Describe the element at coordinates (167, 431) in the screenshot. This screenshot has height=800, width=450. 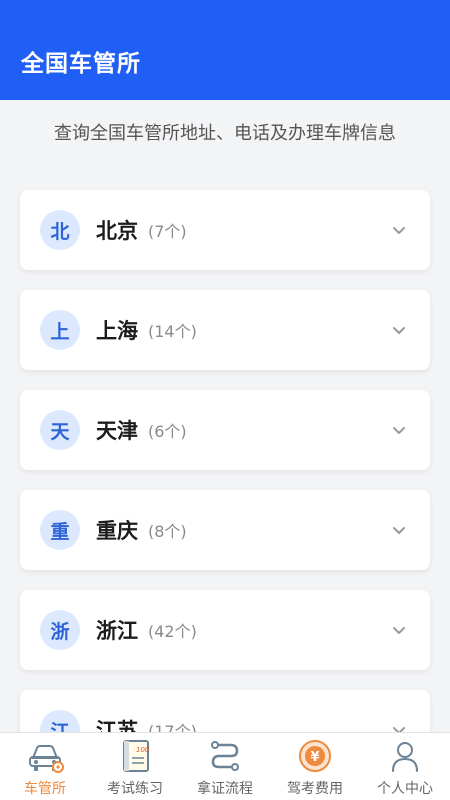
I see `office-count: (6个)` at that location.